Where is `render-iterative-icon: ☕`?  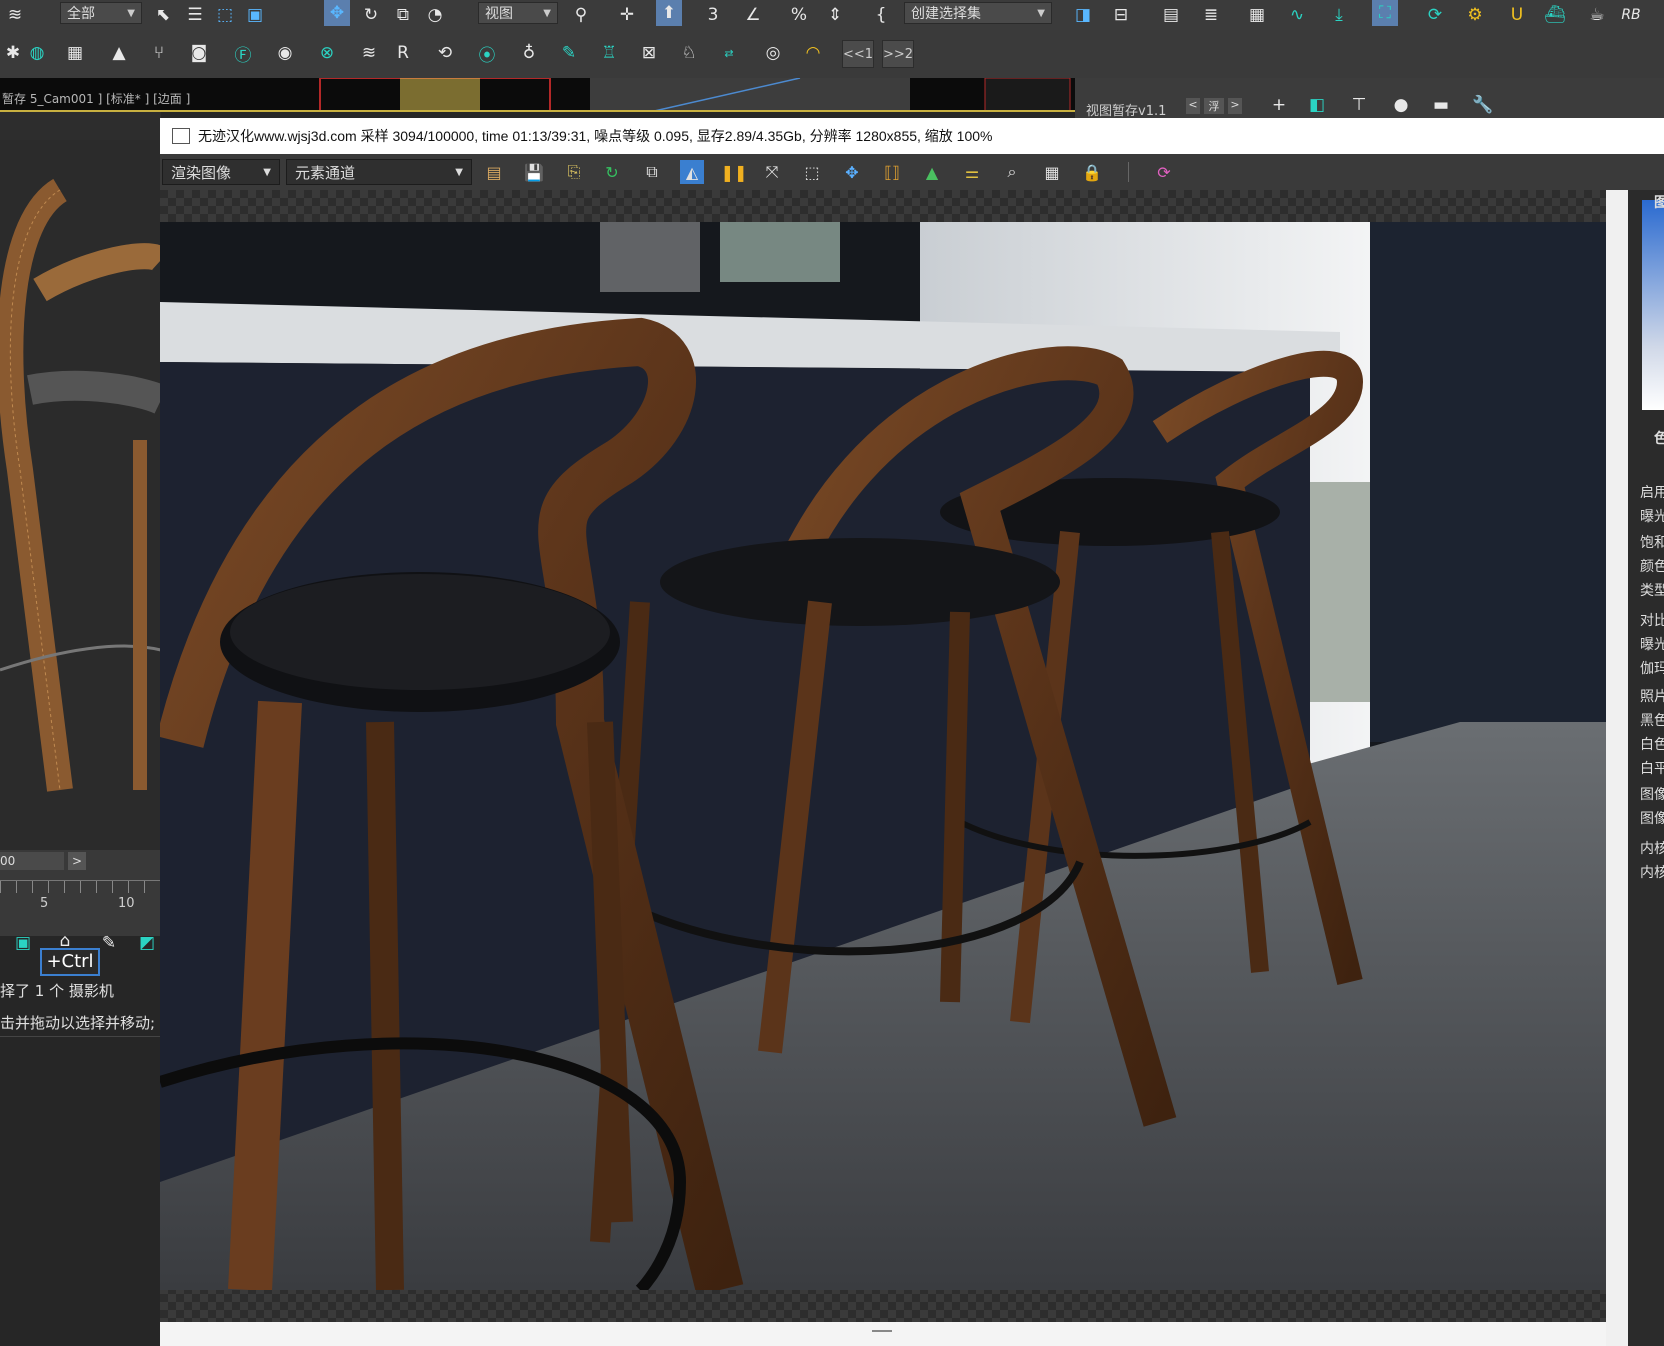 render-iterative-icon: ☕ is located at coordinates (1597, 15).